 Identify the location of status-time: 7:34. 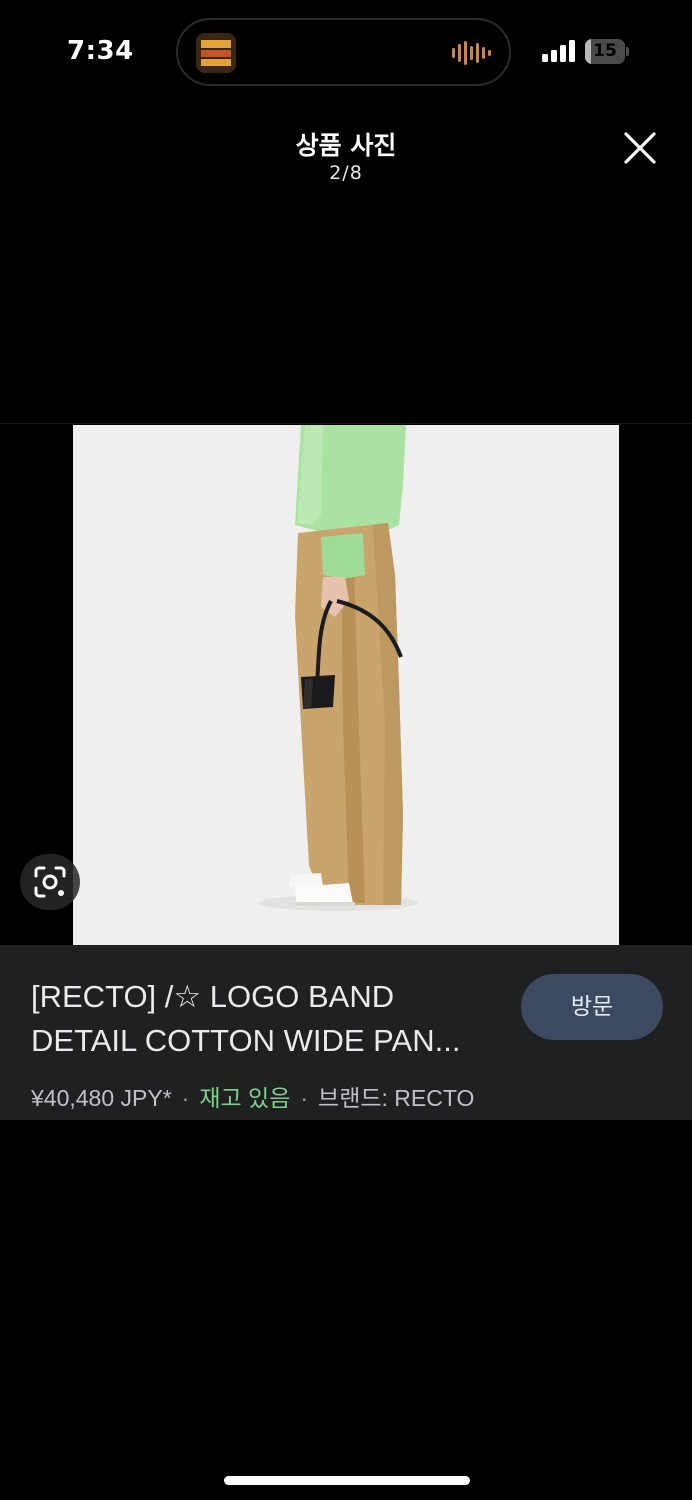
(100, 51).